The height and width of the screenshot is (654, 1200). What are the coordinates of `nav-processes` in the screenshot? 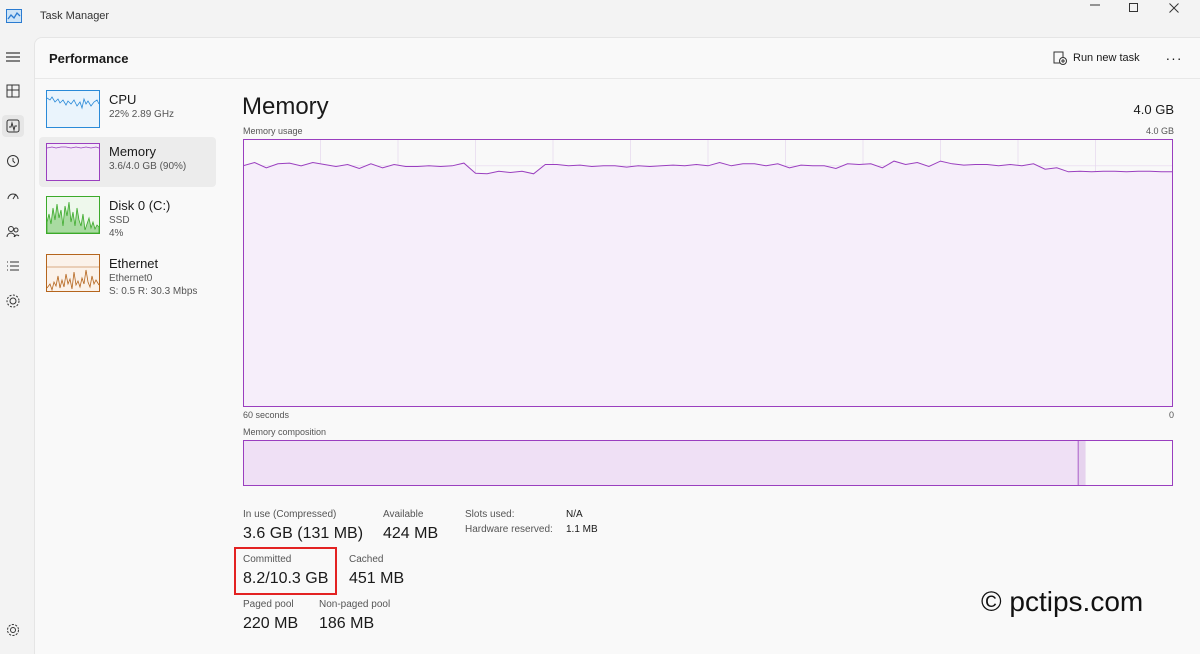 It's located at (13, 91).